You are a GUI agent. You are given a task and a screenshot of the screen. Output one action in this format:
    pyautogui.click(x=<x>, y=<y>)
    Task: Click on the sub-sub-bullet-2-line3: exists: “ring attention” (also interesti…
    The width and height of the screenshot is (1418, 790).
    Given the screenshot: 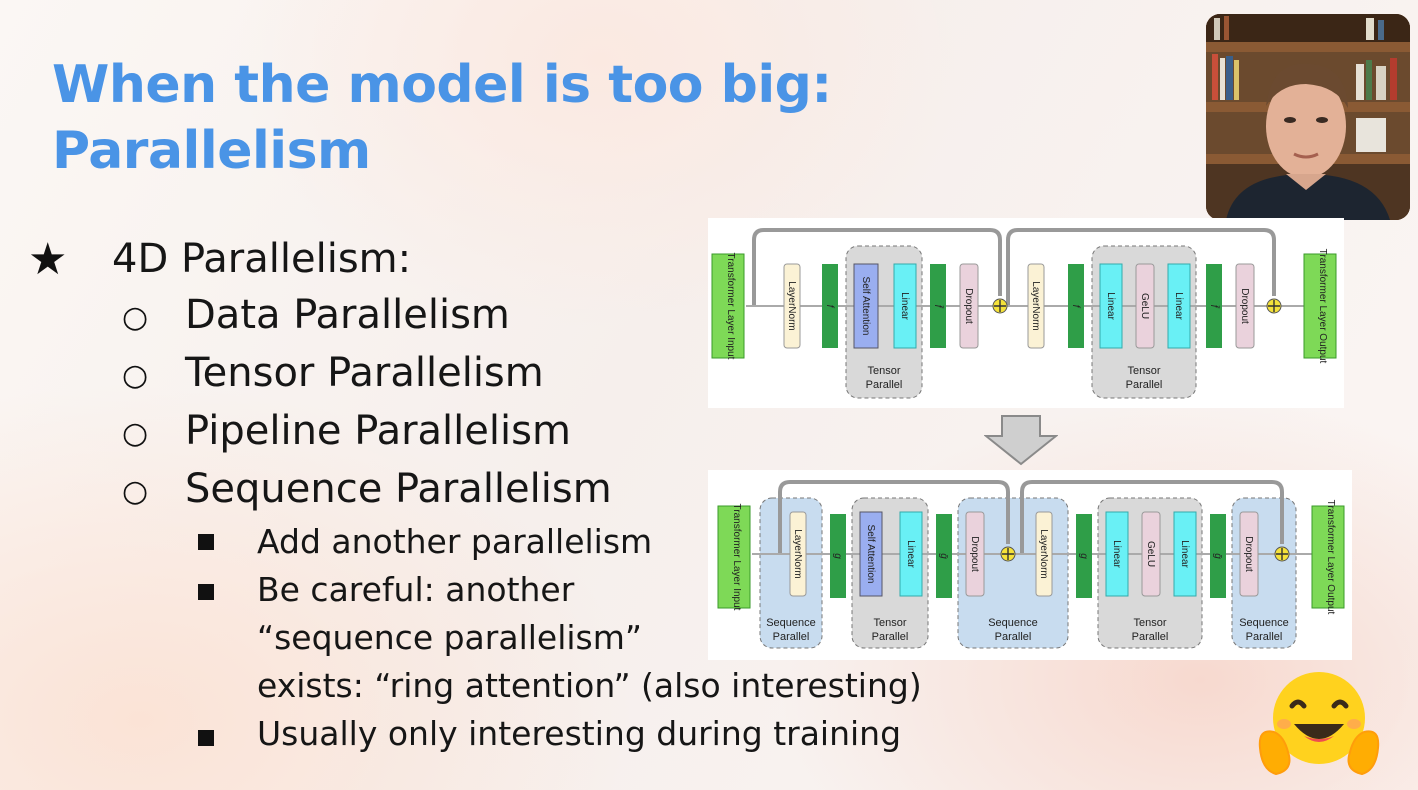 What is the action you would take?
    pyautogui.click(x=589, y=685)
    